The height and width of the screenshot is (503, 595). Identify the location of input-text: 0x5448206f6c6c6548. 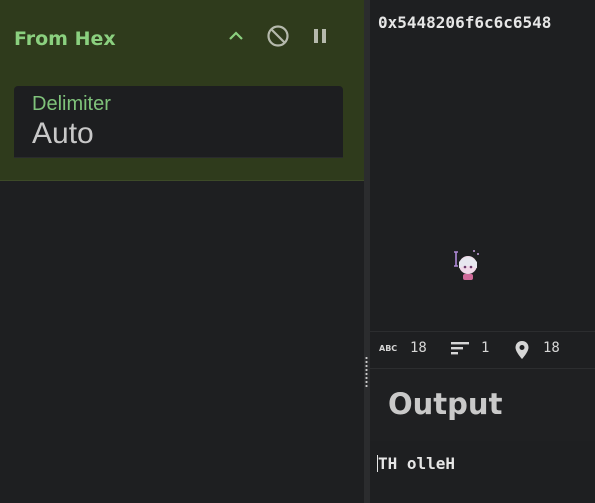
(464, 22).